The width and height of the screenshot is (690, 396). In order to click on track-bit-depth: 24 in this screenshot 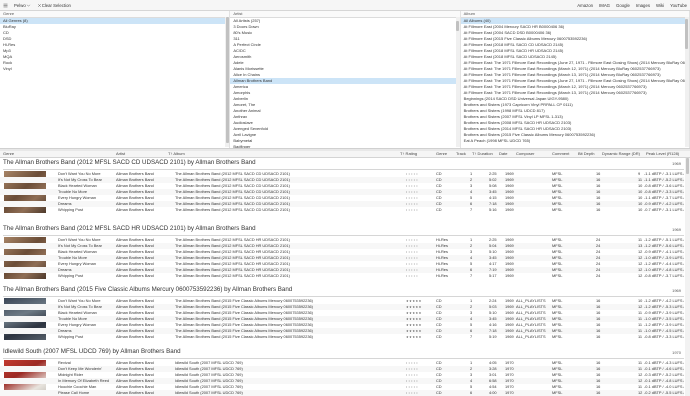, I will do `click(598, 275)`.